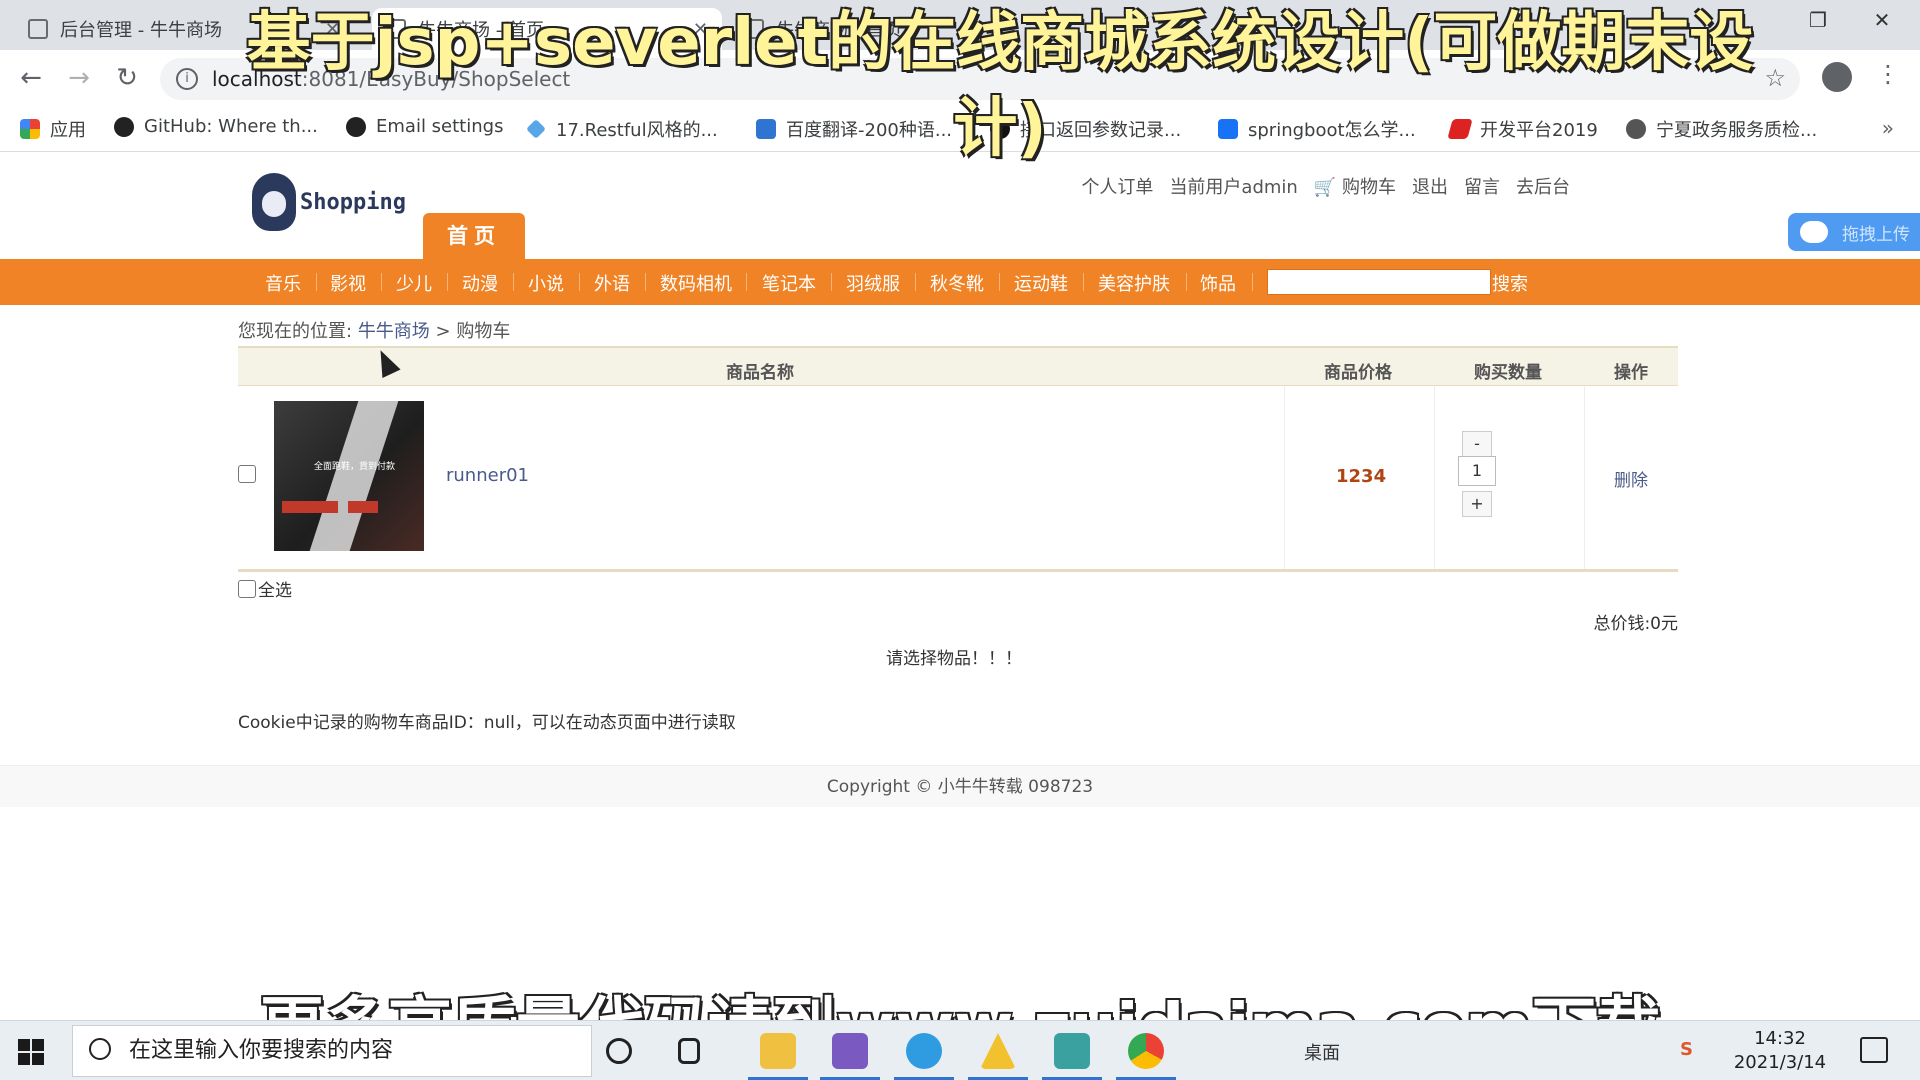 The width and height of the screenshot is (1920, 1080). What do you see at coordinates (696, 283) in the screenshot?
I see `nav-digital-camera: 数码相机` at bounding box center [696, 283].